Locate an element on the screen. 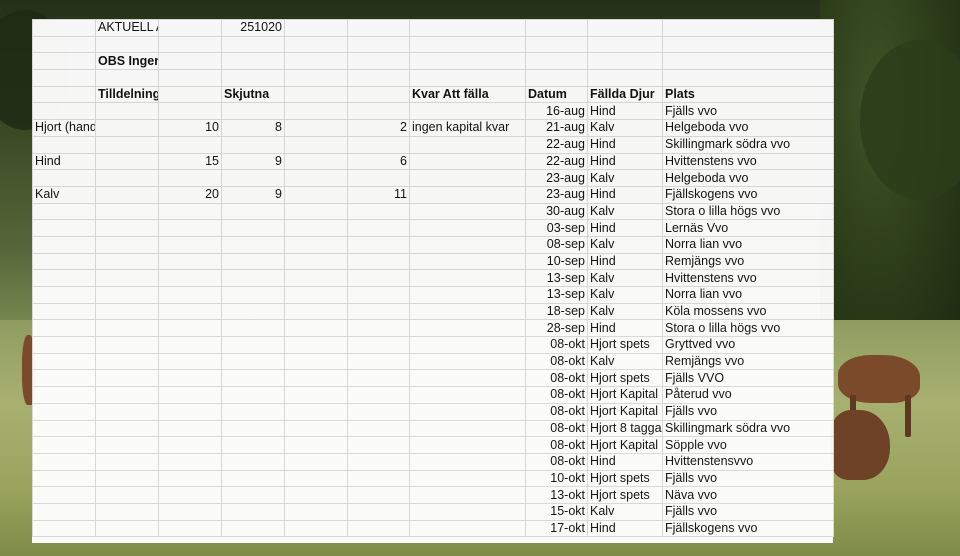 This screenshot has height=556, width=960. sheet-cell: Söpple vvo is located at coordinates (748, 445).